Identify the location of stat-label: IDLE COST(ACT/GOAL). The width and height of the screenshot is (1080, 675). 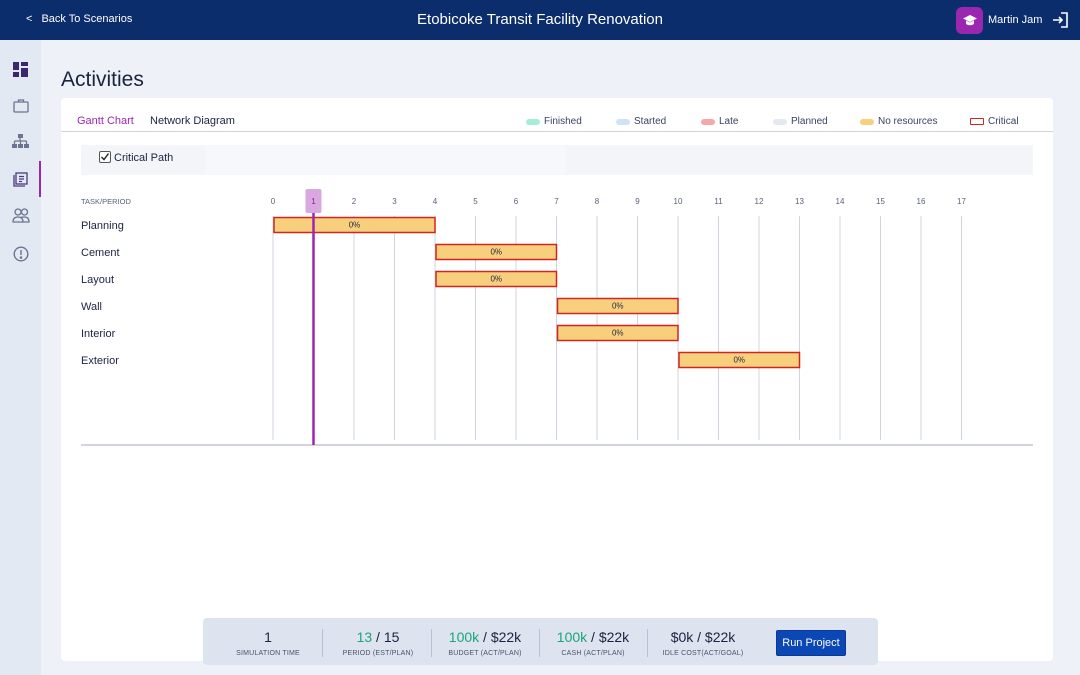
(703, 653).